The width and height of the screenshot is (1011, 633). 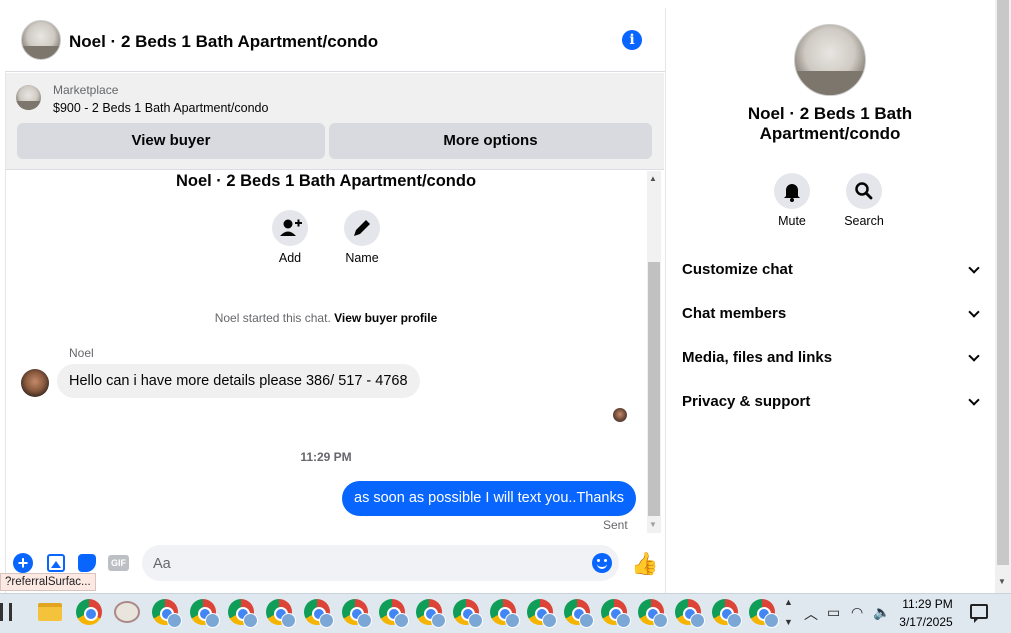 I want to click on plus-icon: +, so click(x=23, y=563).